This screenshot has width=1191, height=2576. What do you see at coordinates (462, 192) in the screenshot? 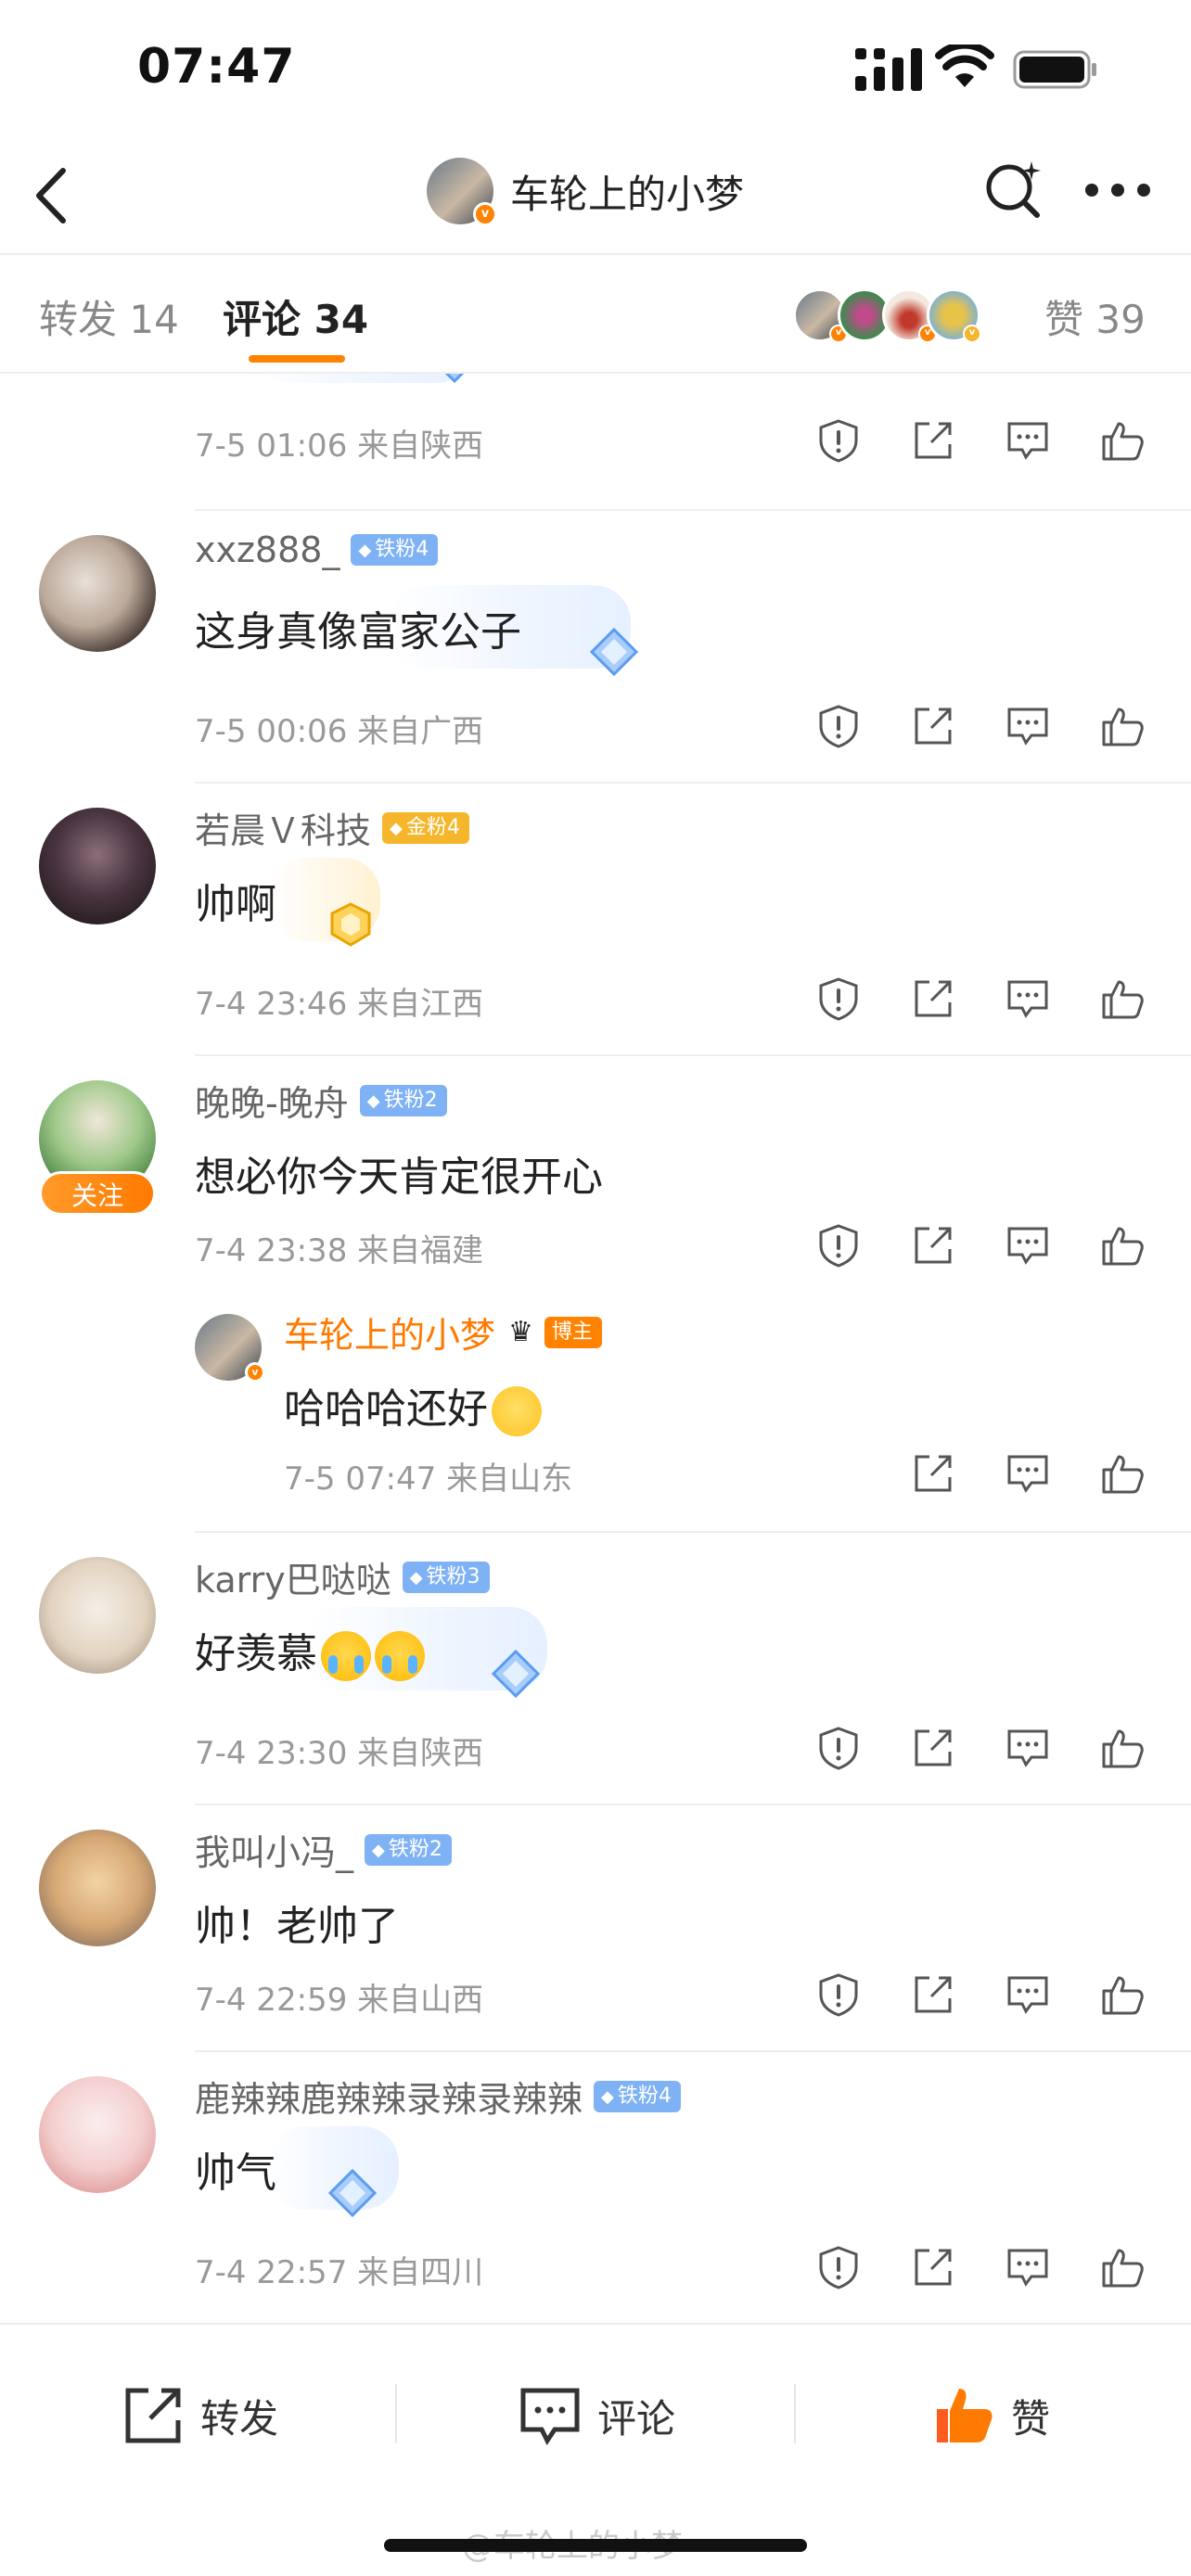
I see `author-avatar: v` at bounding box center [462, 192].